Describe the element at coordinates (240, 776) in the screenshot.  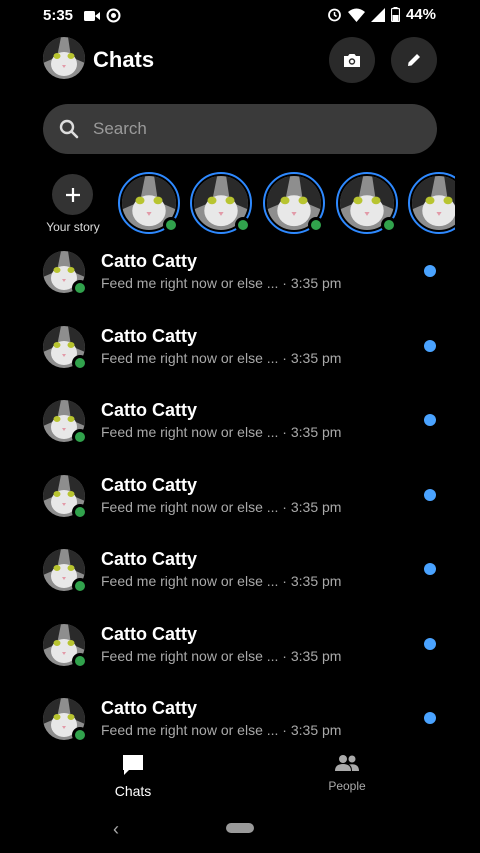
I see `bottom-nav: Chats People` at that location.